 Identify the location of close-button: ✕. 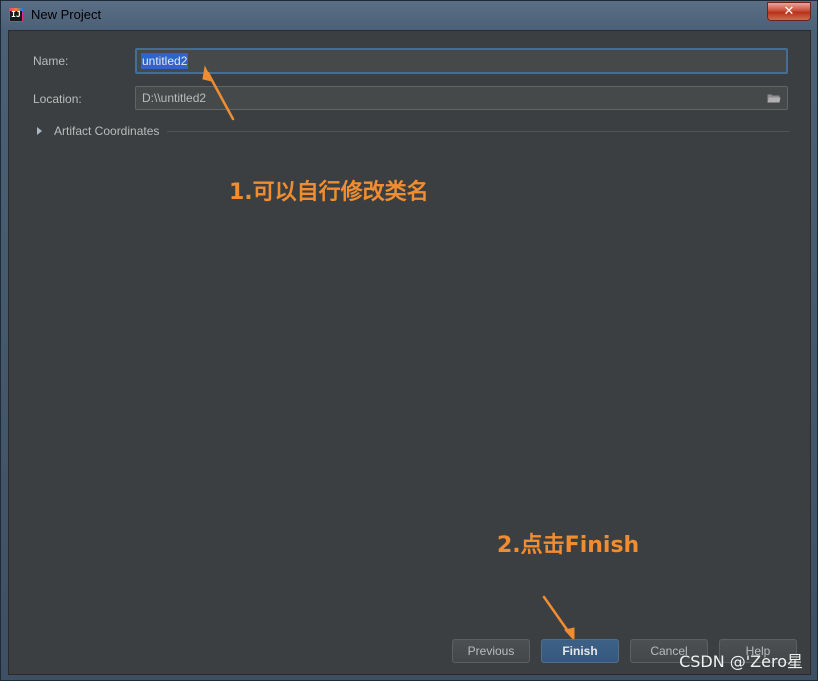
(789, 11).